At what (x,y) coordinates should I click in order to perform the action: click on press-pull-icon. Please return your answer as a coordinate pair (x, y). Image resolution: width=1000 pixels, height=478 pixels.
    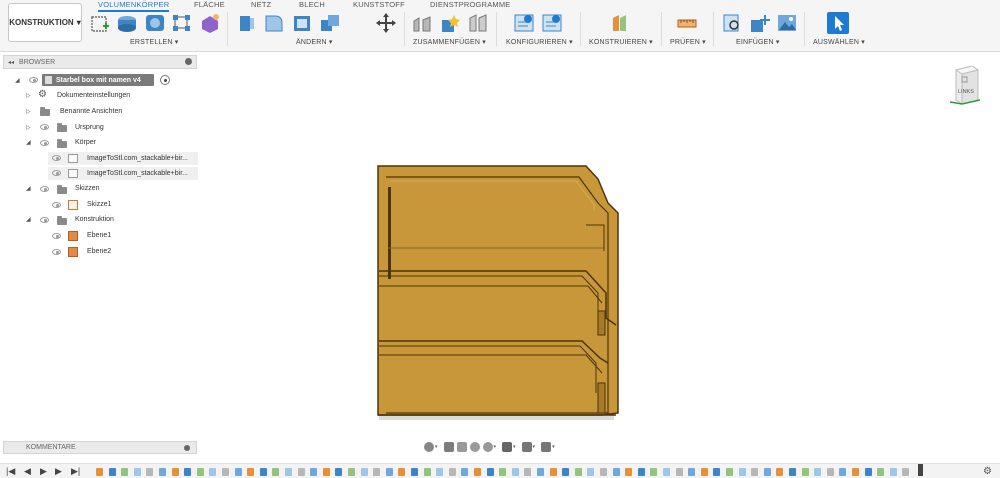
    Looking at the image, I should click on (247, 23).